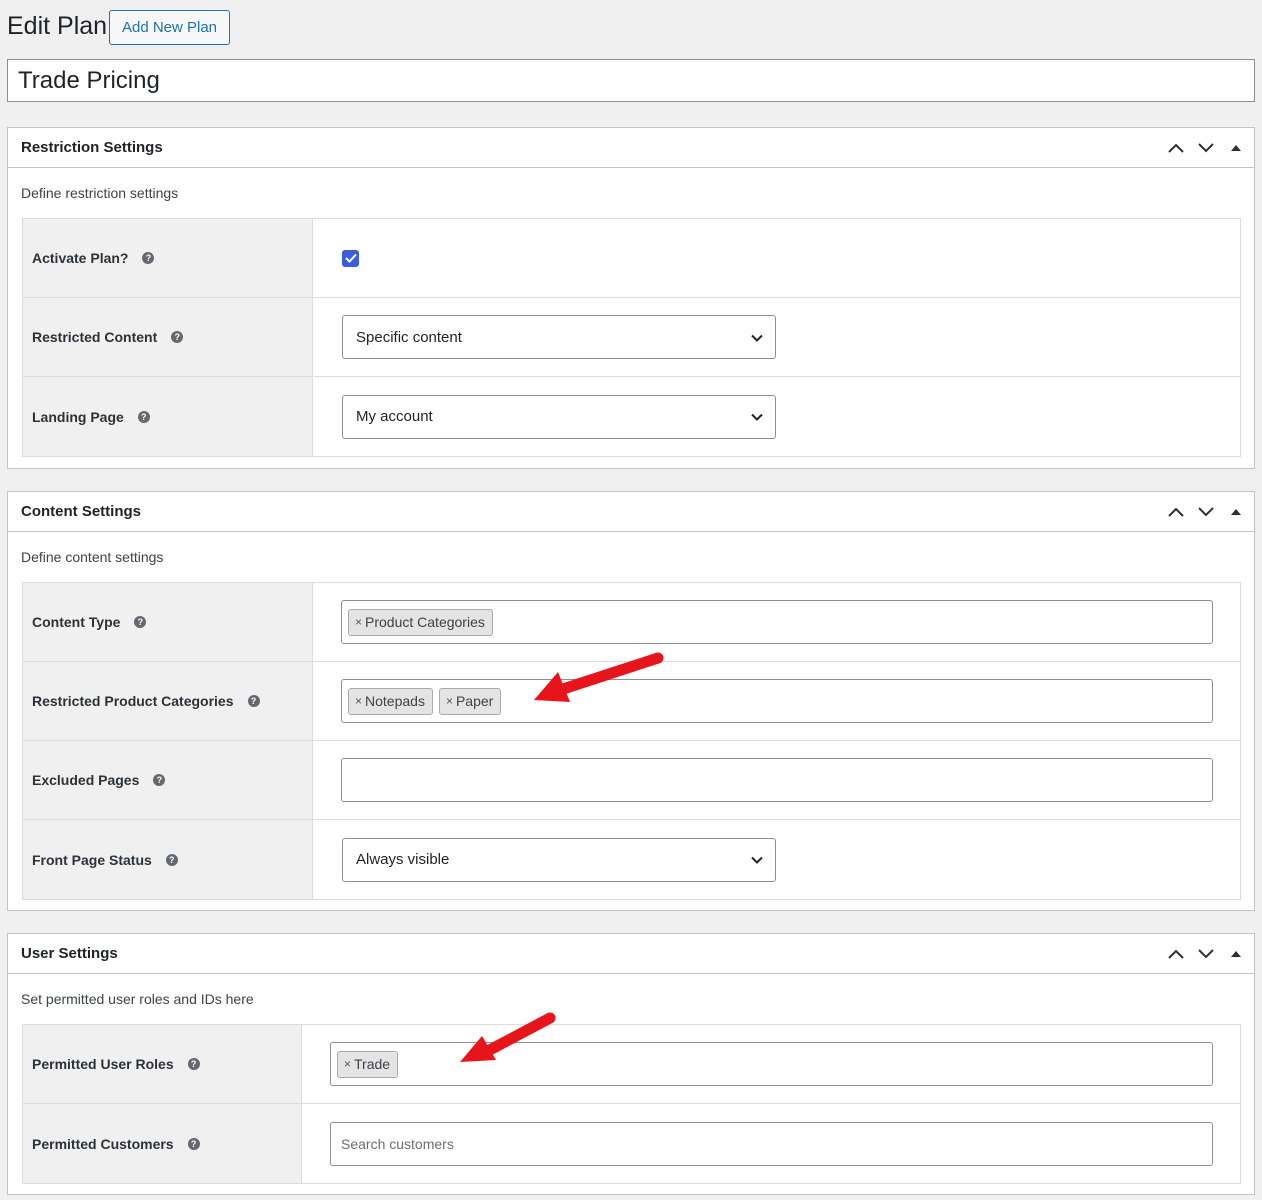 This screenshot has height=1200, width=1262. What do you see at coordinates (95, 337) in the screenshot?
I see `field-label: Restricted Content` at bounding box center [95, 337].